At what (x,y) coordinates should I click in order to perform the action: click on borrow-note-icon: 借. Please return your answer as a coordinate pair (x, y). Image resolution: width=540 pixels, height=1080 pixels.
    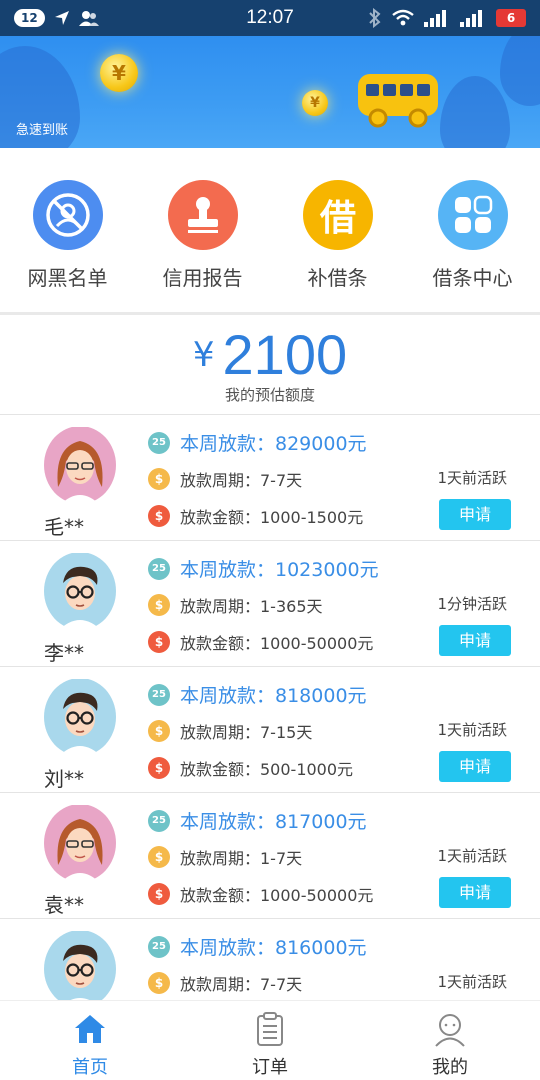
    Looking at the image, I should click on (338, 215).